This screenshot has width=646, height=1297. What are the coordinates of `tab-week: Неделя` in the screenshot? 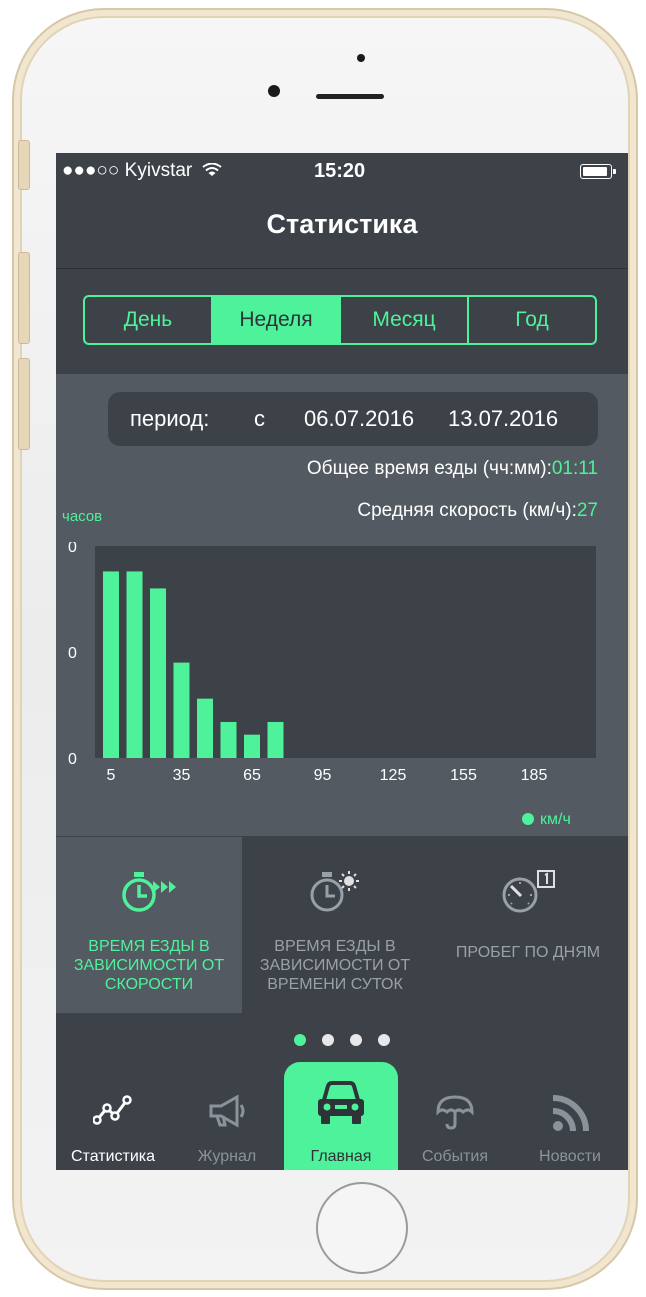 It's located at (277, 320).